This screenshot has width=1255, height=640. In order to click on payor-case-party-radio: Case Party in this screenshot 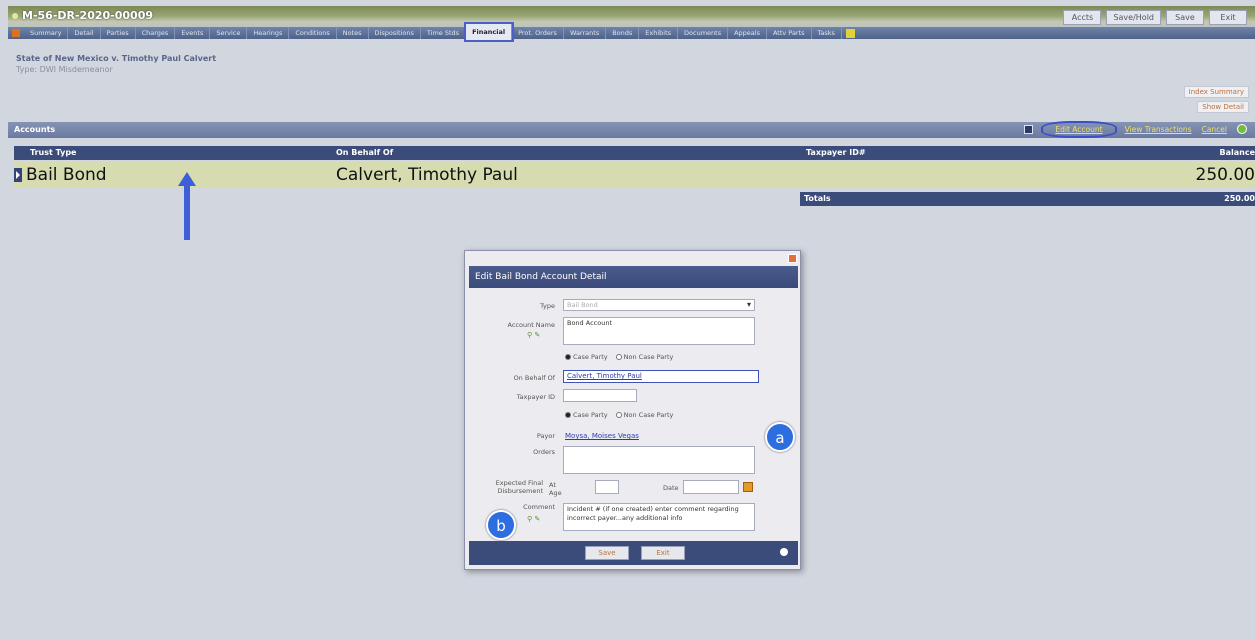, I will do `click(586, 415)`.